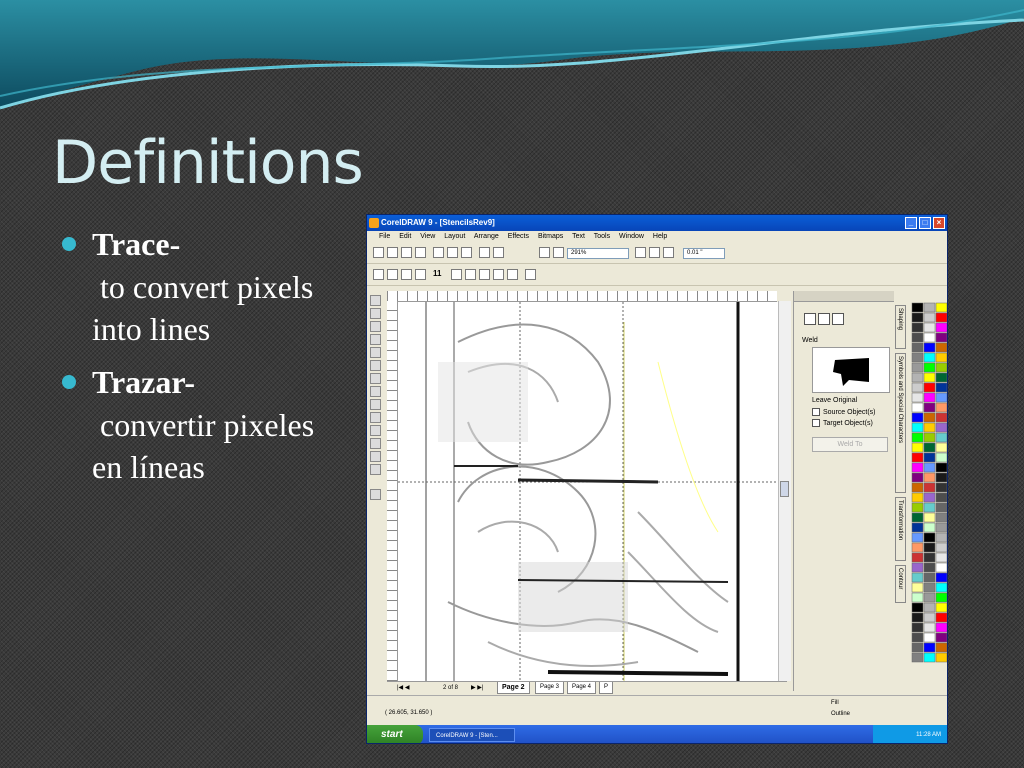  I want to click on docker-header, so click(844, 296).